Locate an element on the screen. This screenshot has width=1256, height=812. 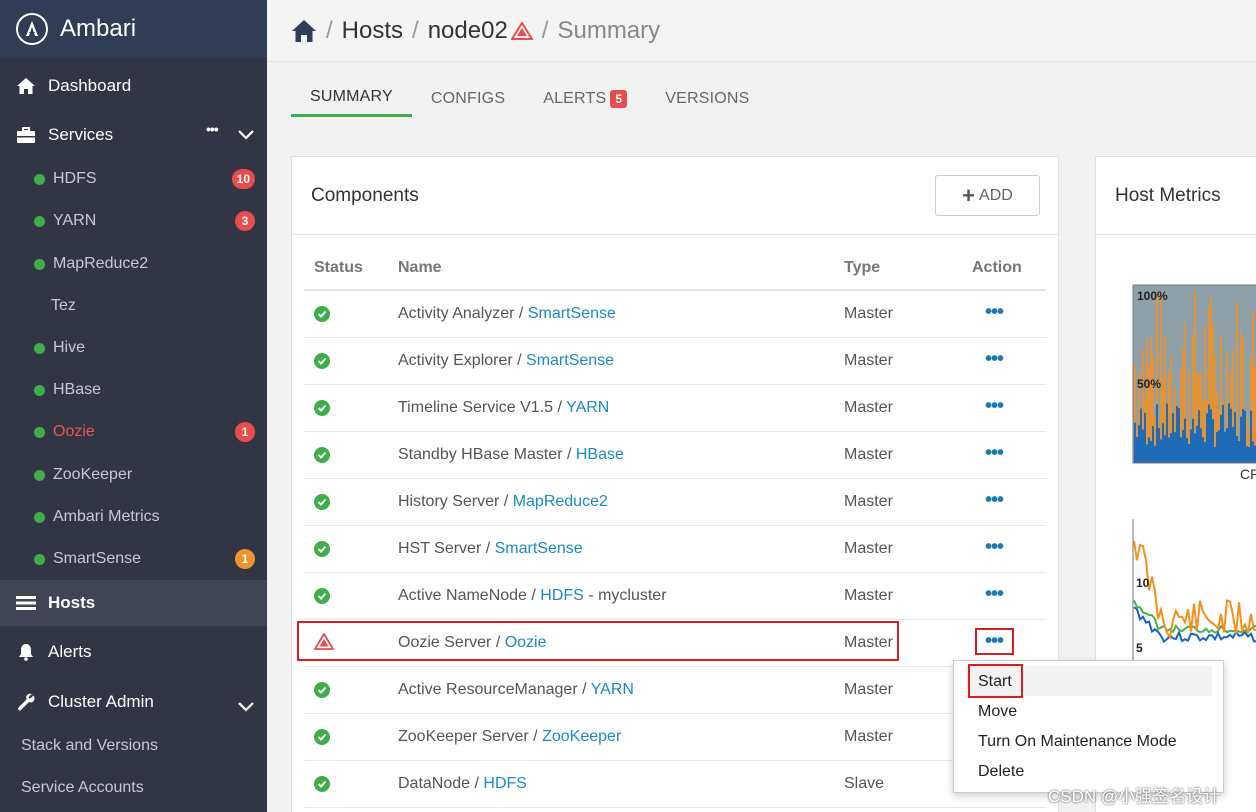
component-name: Active NameNode / HDFS - mycluster is located at coordinates (532, 596).